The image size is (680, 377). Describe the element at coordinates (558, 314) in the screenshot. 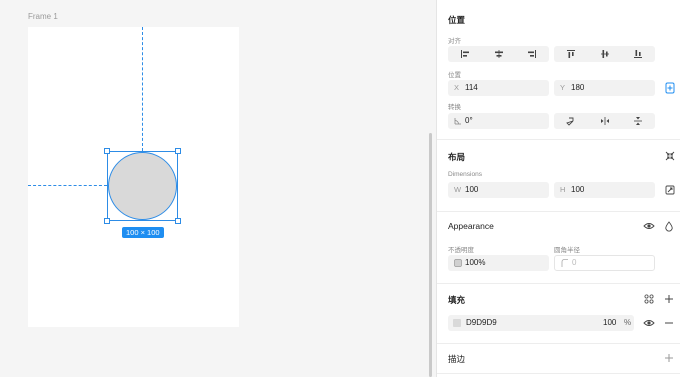

I see `fill-section: 填充 D9D9D9 100 %` at that location.